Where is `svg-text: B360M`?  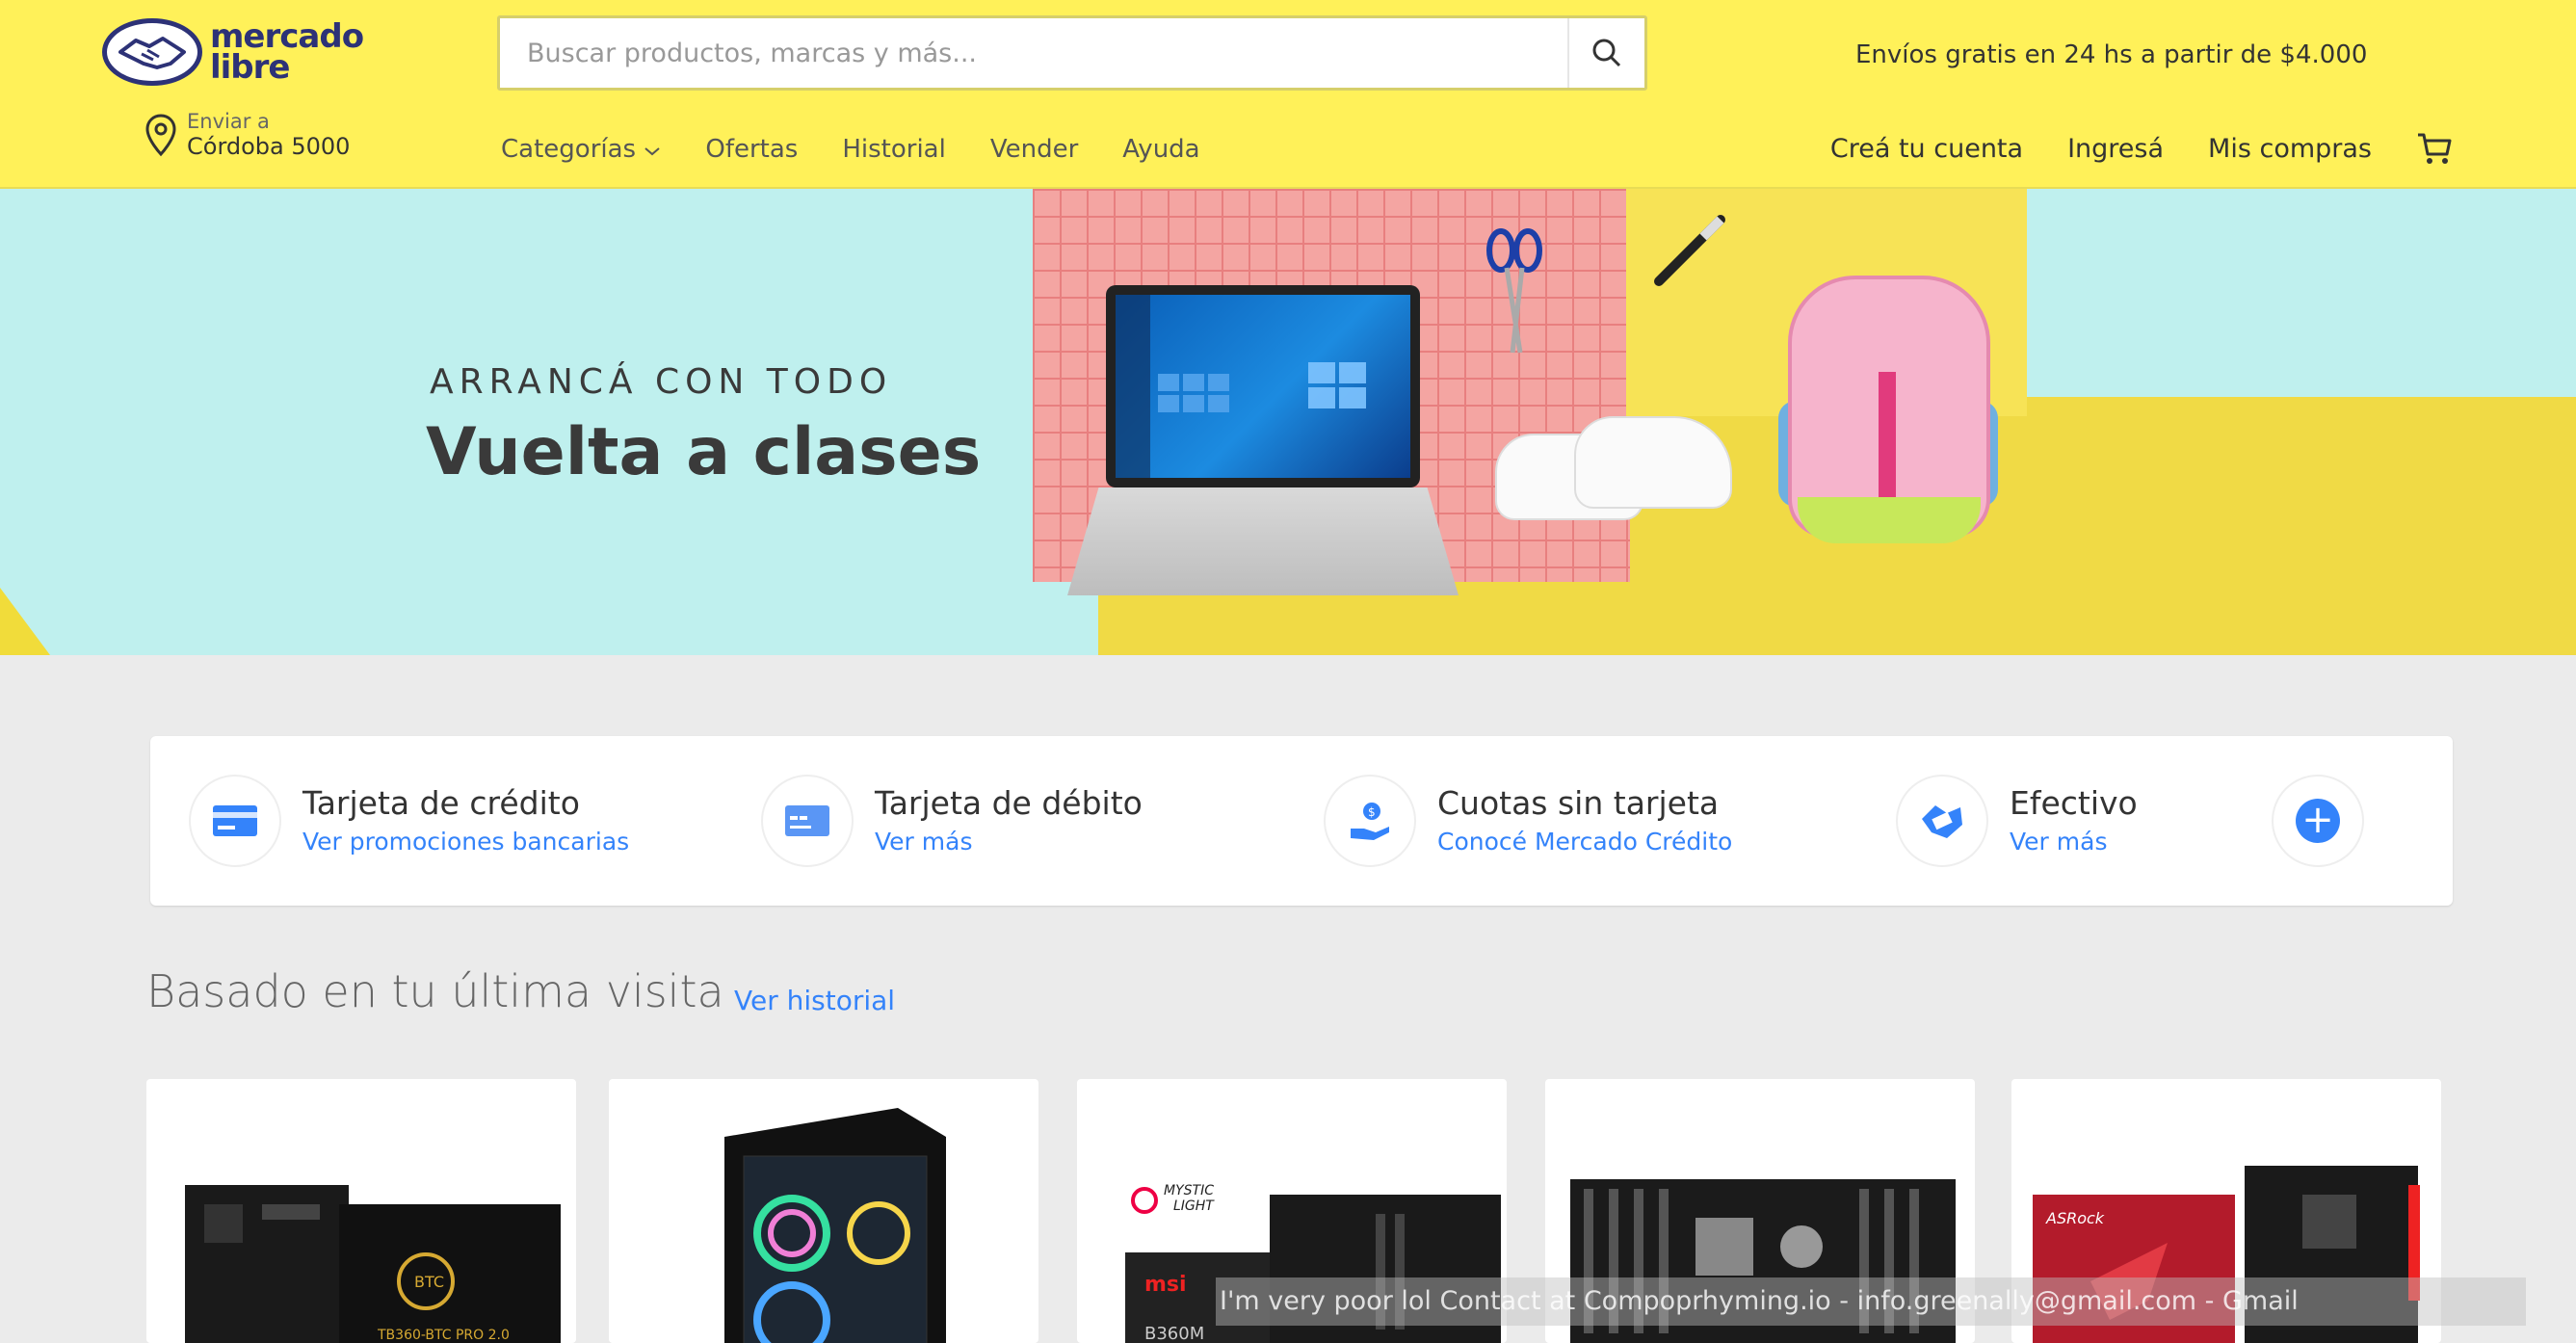
svg-text: B360M is located at coordinates (1174, 1333).